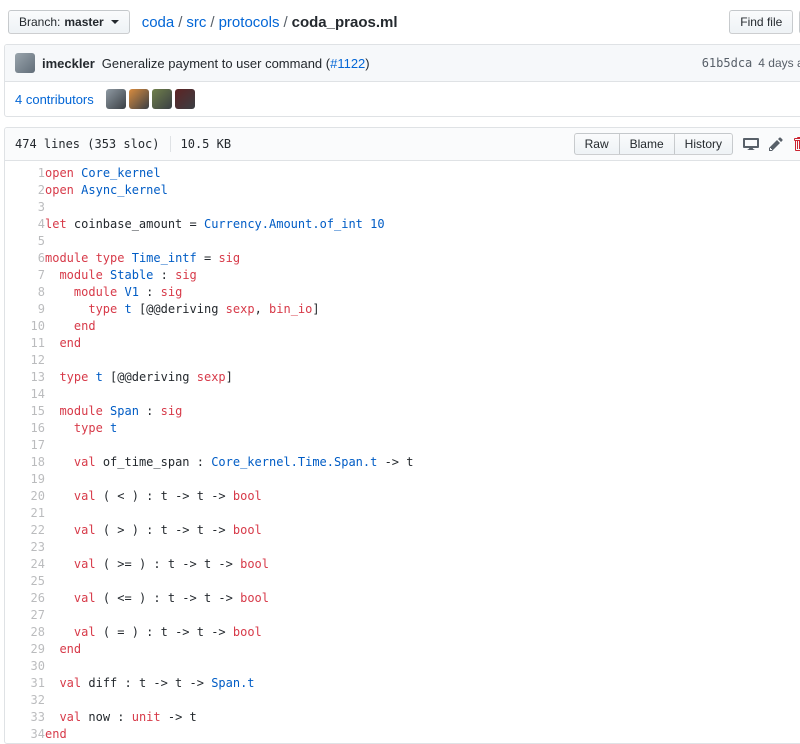 The image size is (800, 744). Describe the element at coordinates (128, 717) in the screenshot. I see `code-line-content: val now : unit -> t` at that location.